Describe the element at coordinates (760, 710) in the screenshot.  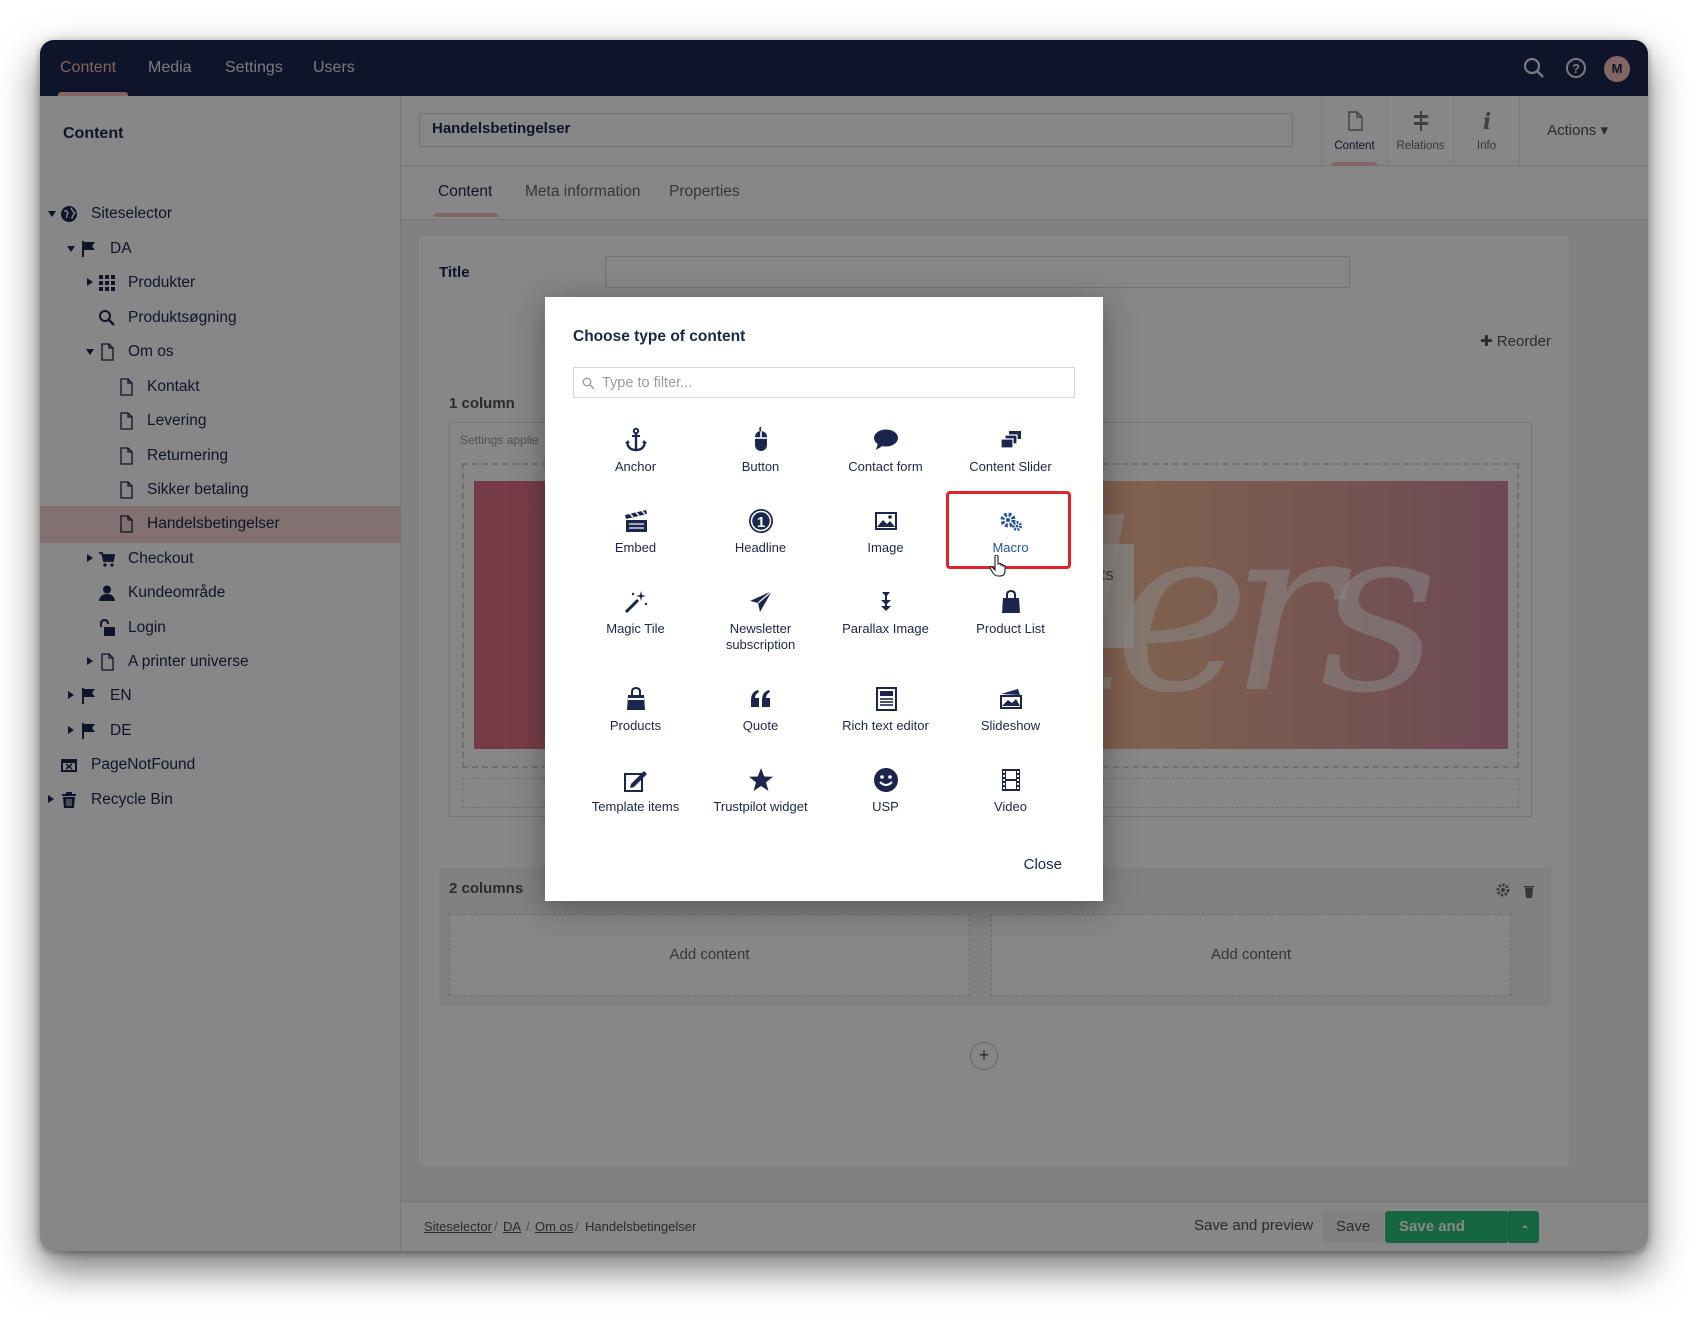
I see `content-type-quote: Quote` at that location.